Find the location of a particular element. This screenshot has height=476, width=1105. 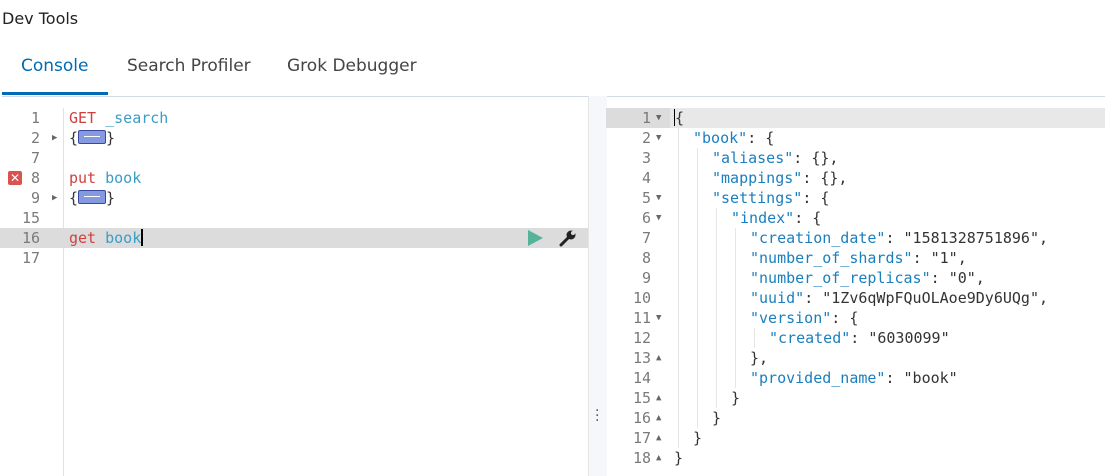

line-number: 5 is located at coordinates (646, 198).